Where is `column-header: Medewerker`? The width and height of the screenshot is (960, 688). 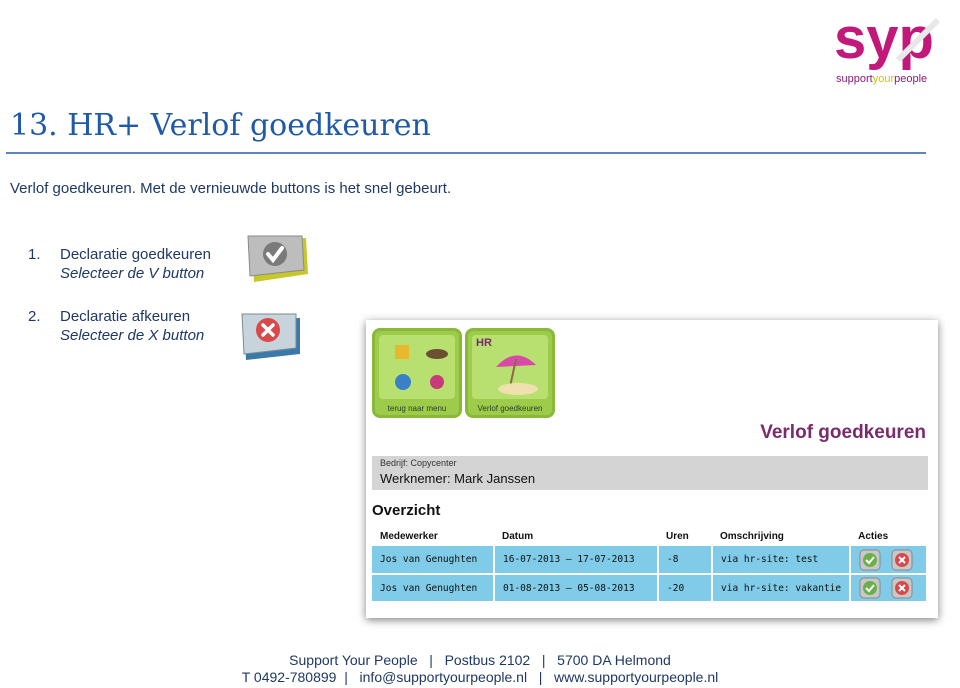
column-header: Medewerker is located at coordinates (409, 536).